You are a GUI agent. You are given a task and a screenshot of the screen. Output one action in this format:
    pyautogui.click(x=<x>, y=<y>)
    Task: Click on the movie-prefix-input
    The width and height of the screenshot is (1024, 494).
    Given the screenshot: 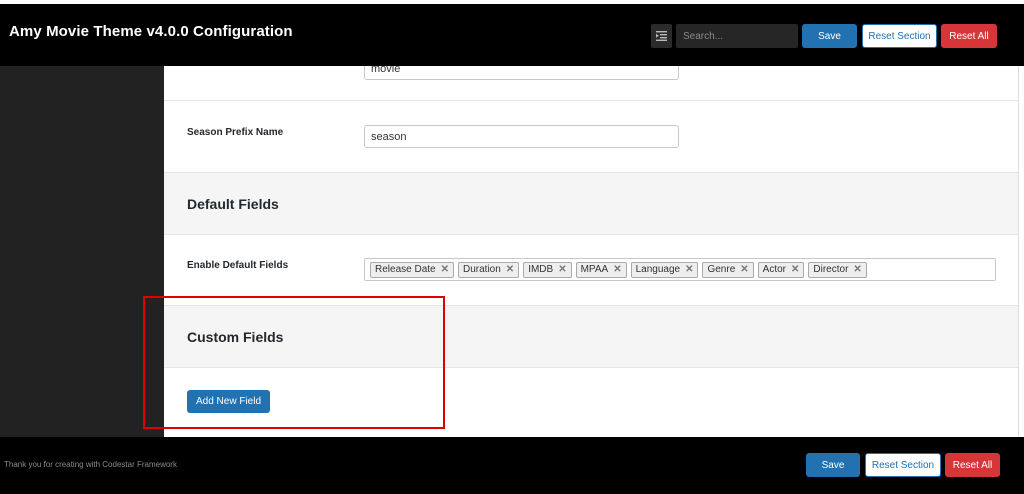 What is the action you would take?
    pyautogui.click(x=521, y=73)
    